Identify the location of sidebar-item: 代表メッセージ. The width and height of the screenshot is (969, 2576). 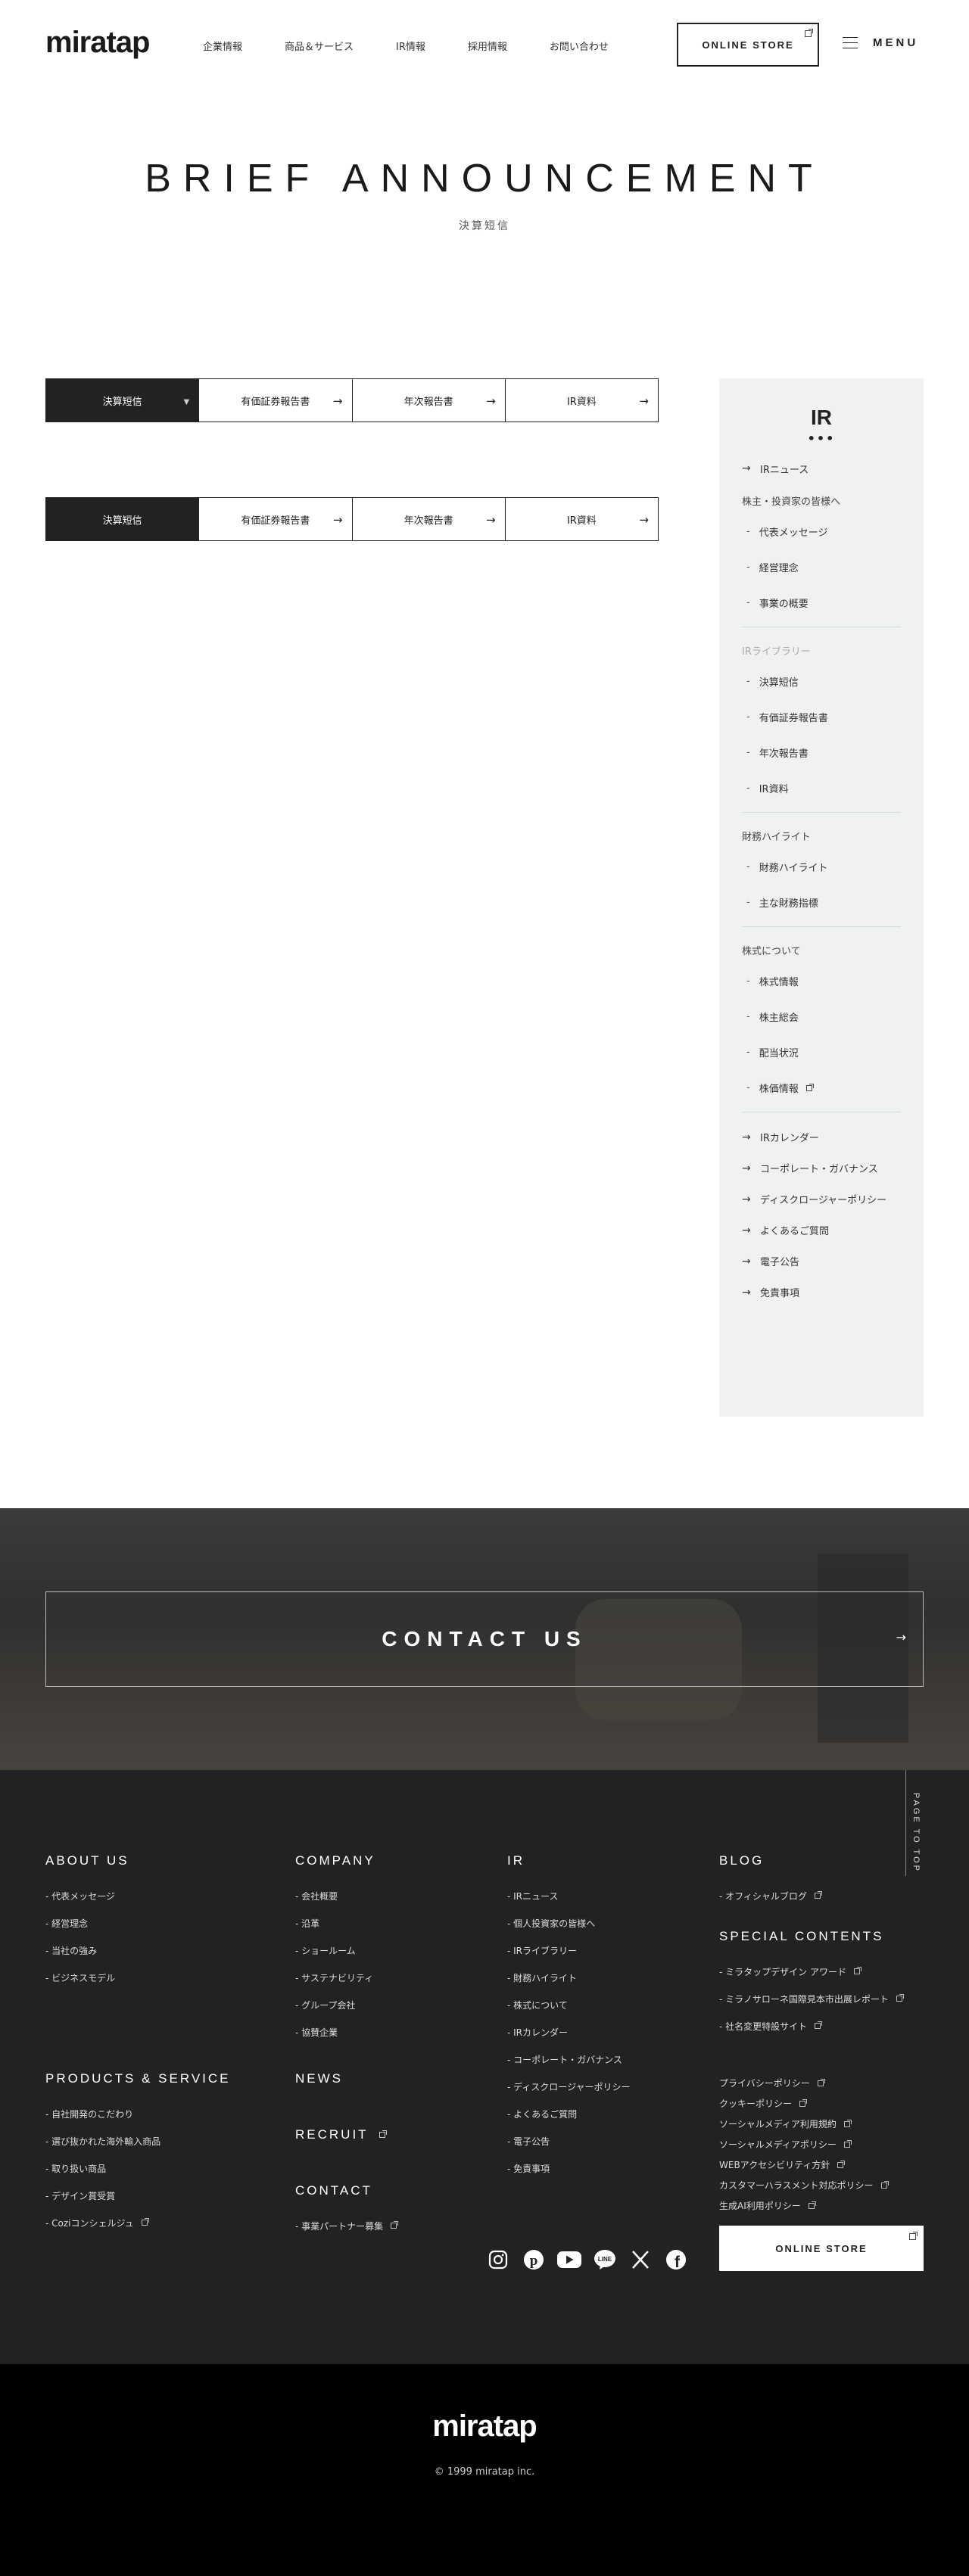
(821, 531).